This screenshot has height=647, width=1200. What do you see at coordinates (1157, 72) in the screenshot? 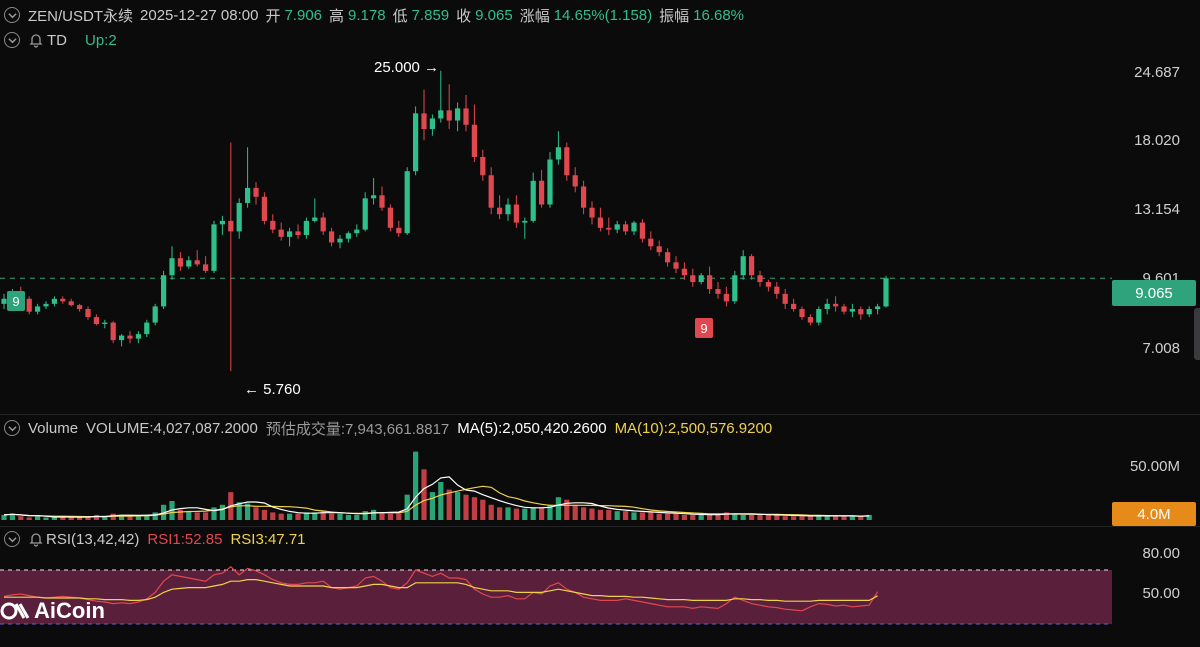
I see `price-tick: 24.687` at bounding box center [1157, 72].